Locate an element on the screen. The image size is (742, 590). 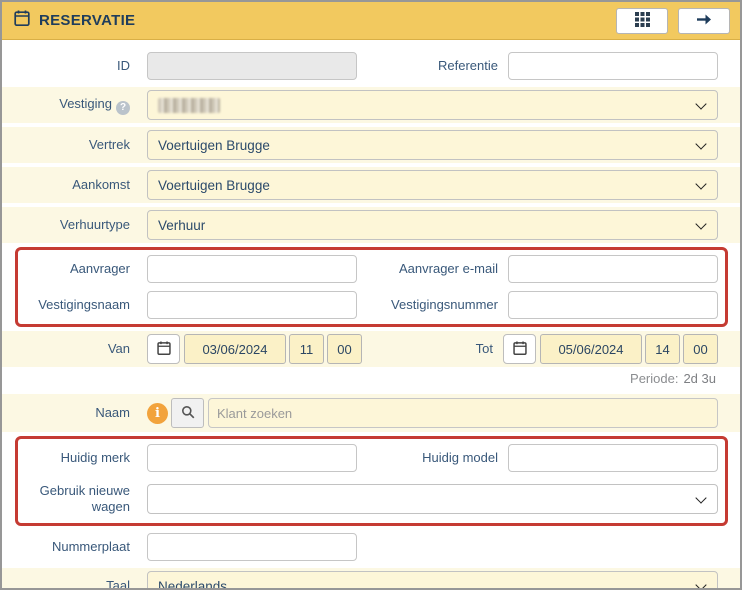
row-taal: Taal Nederlands is located at coordinates (371, 579).